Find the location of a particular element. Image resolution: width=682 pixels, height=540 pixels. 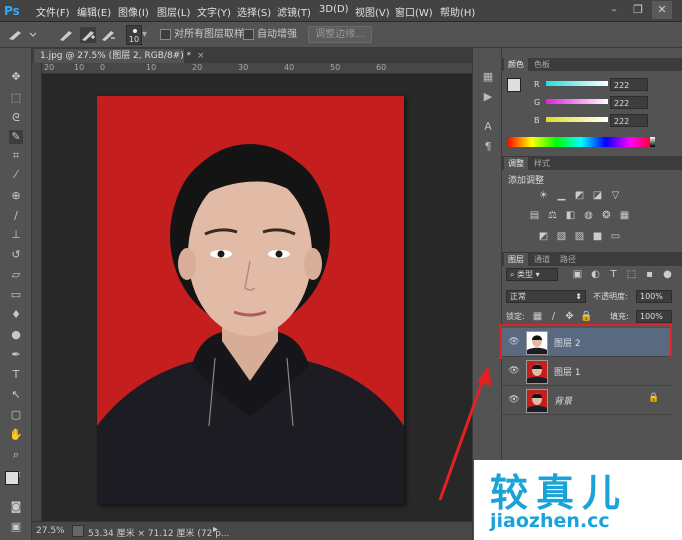

crop-tool-icon: ⌗ is located at coordinates (16, 156).